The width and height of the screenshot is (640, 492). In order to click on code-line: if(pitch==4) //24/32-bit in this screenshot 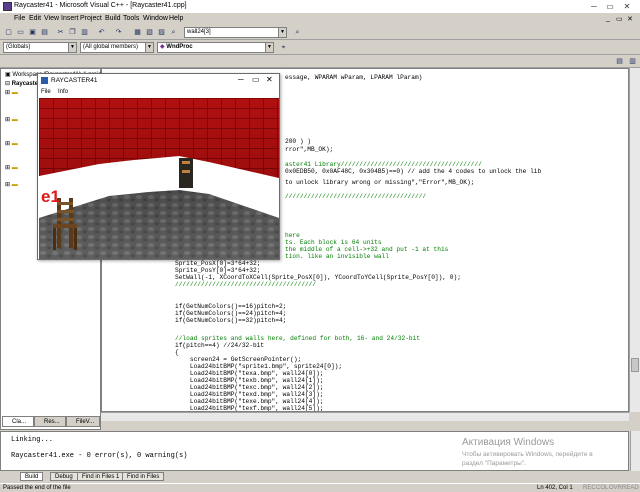, I will do `click(220, 345)`.